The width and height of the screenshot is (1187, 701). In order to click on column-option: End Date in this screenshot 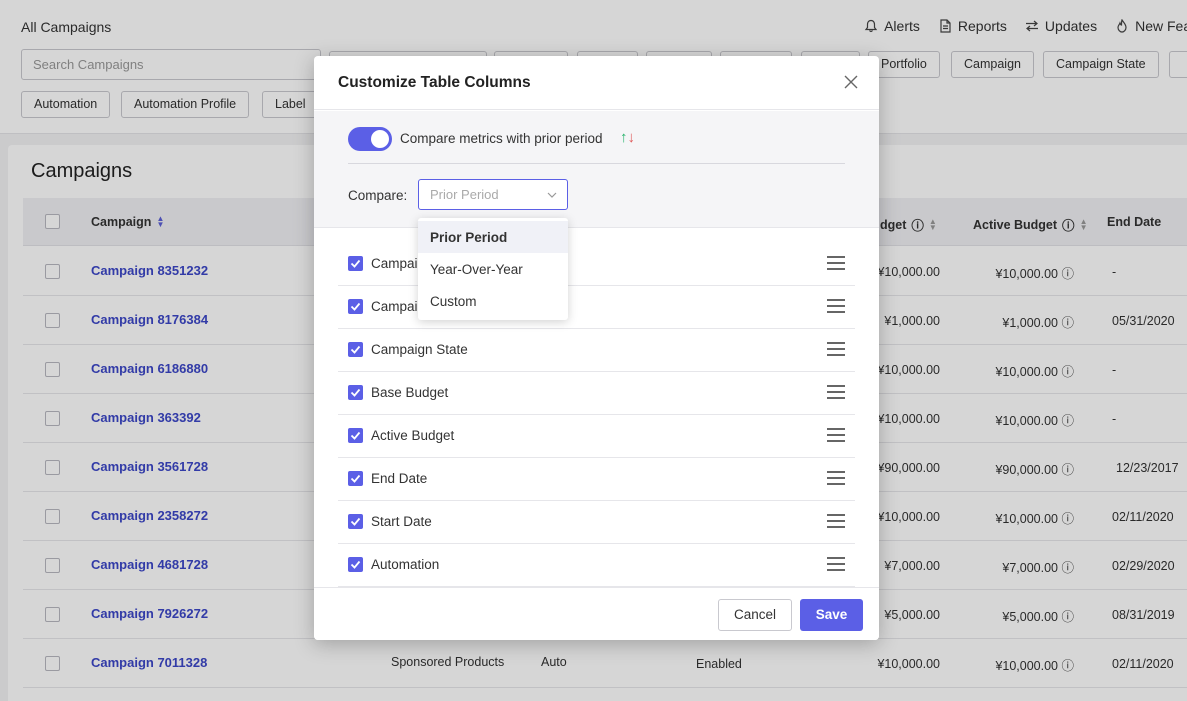, I will do `click(596, 479)`.